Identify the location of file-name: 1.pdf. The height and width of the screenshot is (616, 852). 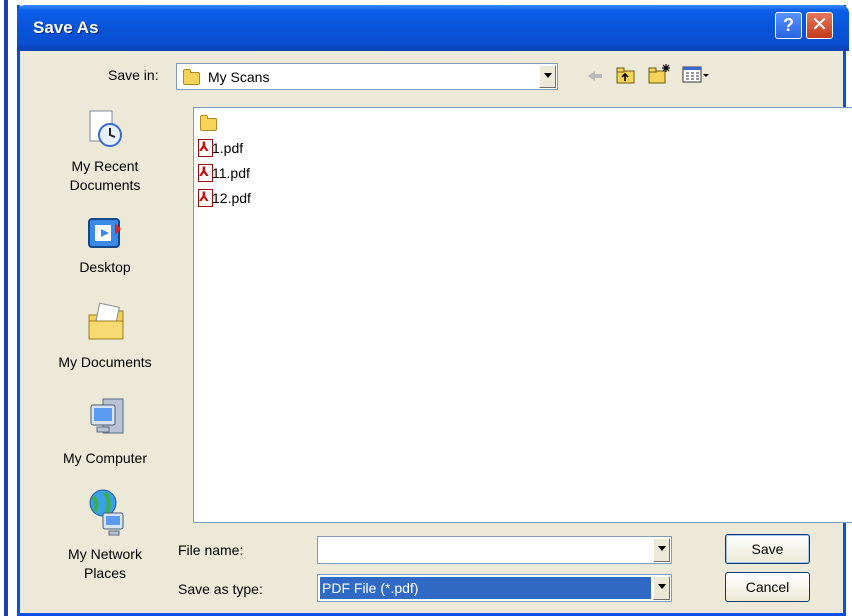
(228, 148).